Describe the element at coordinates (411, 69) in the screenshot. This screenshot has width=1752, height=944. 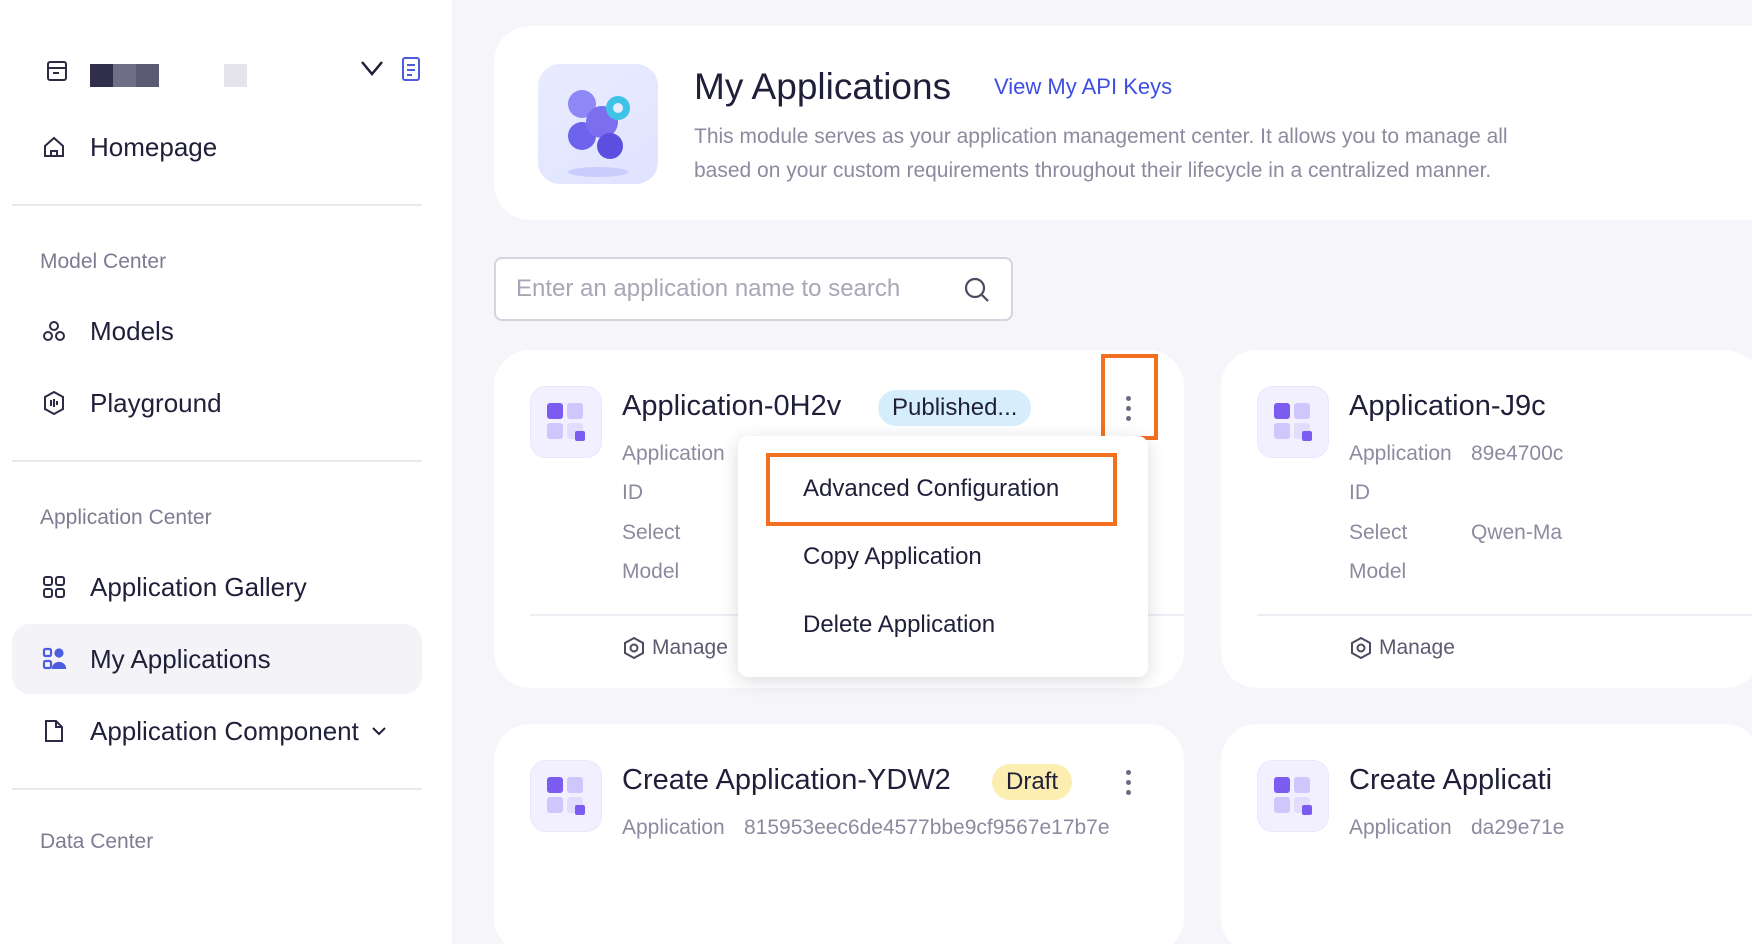
I see `document-icon` at that location.